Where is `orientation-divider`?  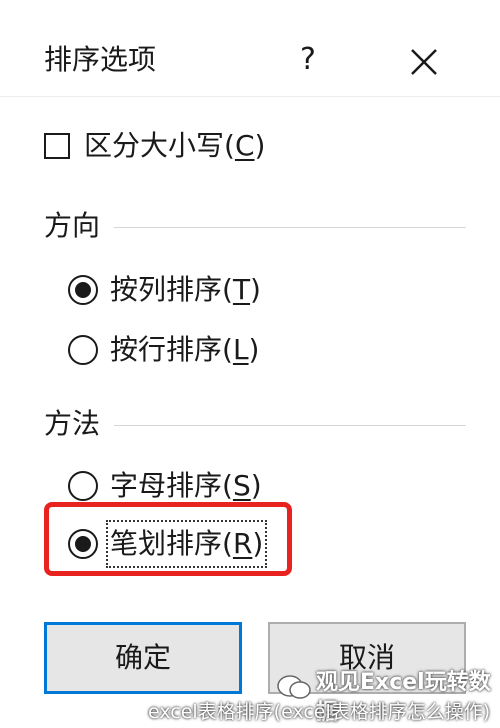
orientation-divider is located at coordinates (290, 227).